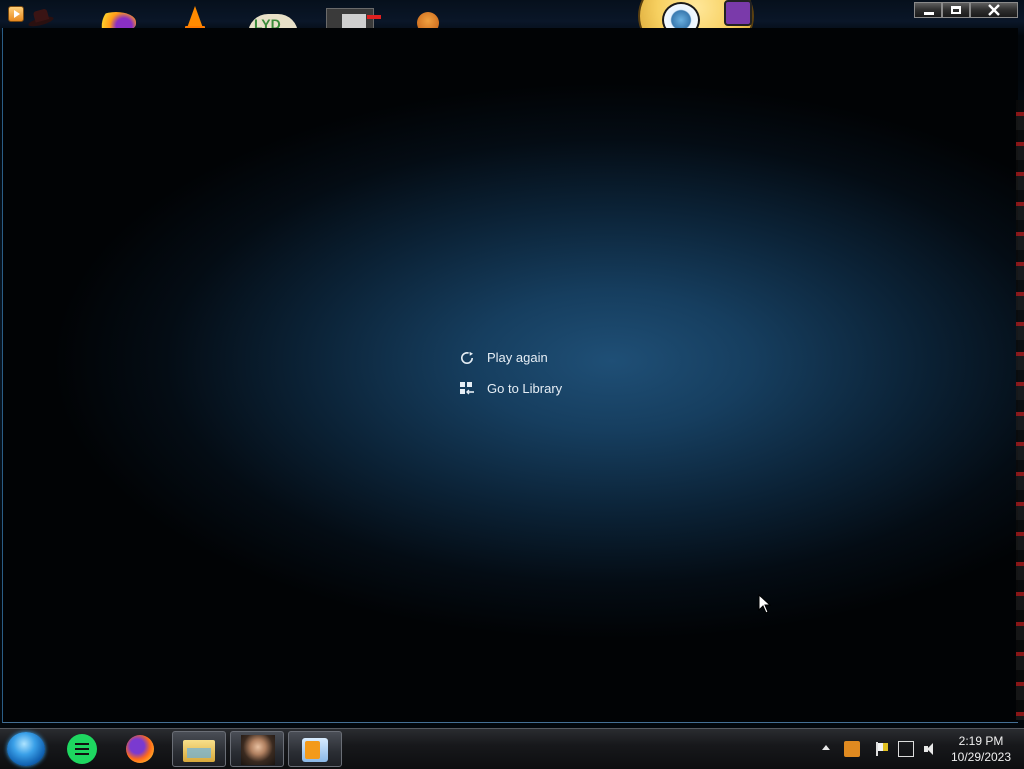 This screenshot has width=1024, height=769. What do you see at coordinates (512, 748) in the screenshot?
I see `taskbar: 2:19 PM 10/29/2023` at bounding box center [512, 748].